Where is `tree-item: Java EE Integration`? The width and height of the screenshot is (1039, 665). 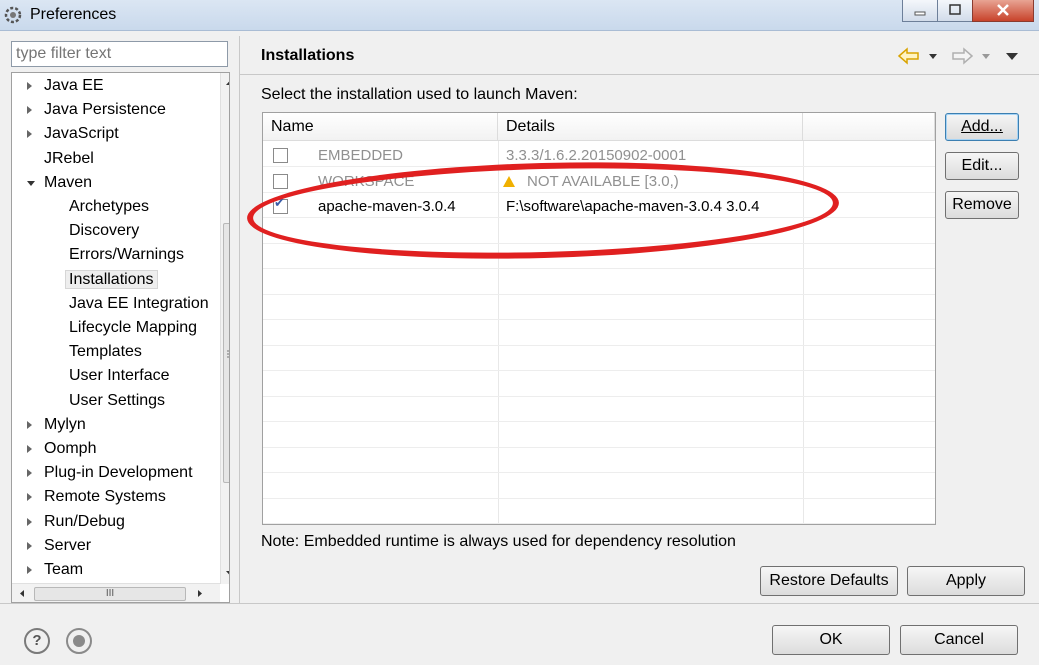
tree-item: Java EE Integration is located at coordinates (139, 304).